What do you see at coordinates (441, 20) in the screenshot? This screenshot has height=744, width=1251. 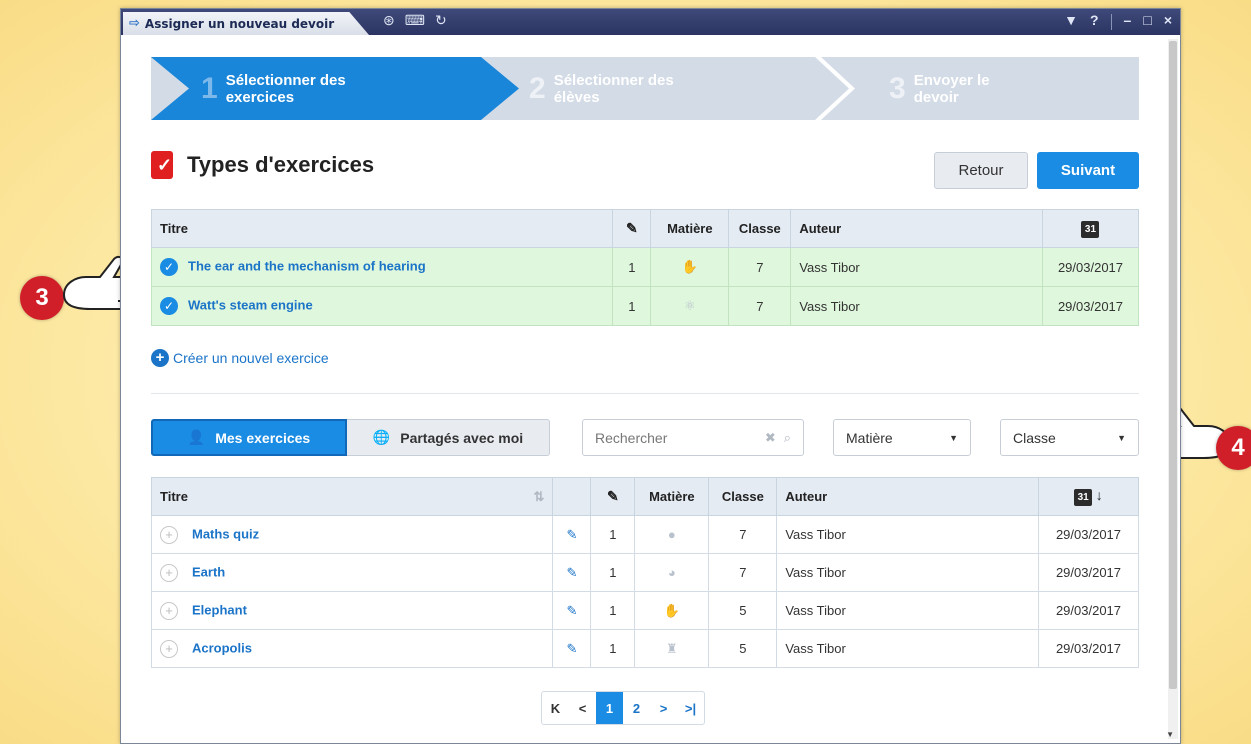 I see `refresh-icon: ↻` at bounding box center [441, 20].